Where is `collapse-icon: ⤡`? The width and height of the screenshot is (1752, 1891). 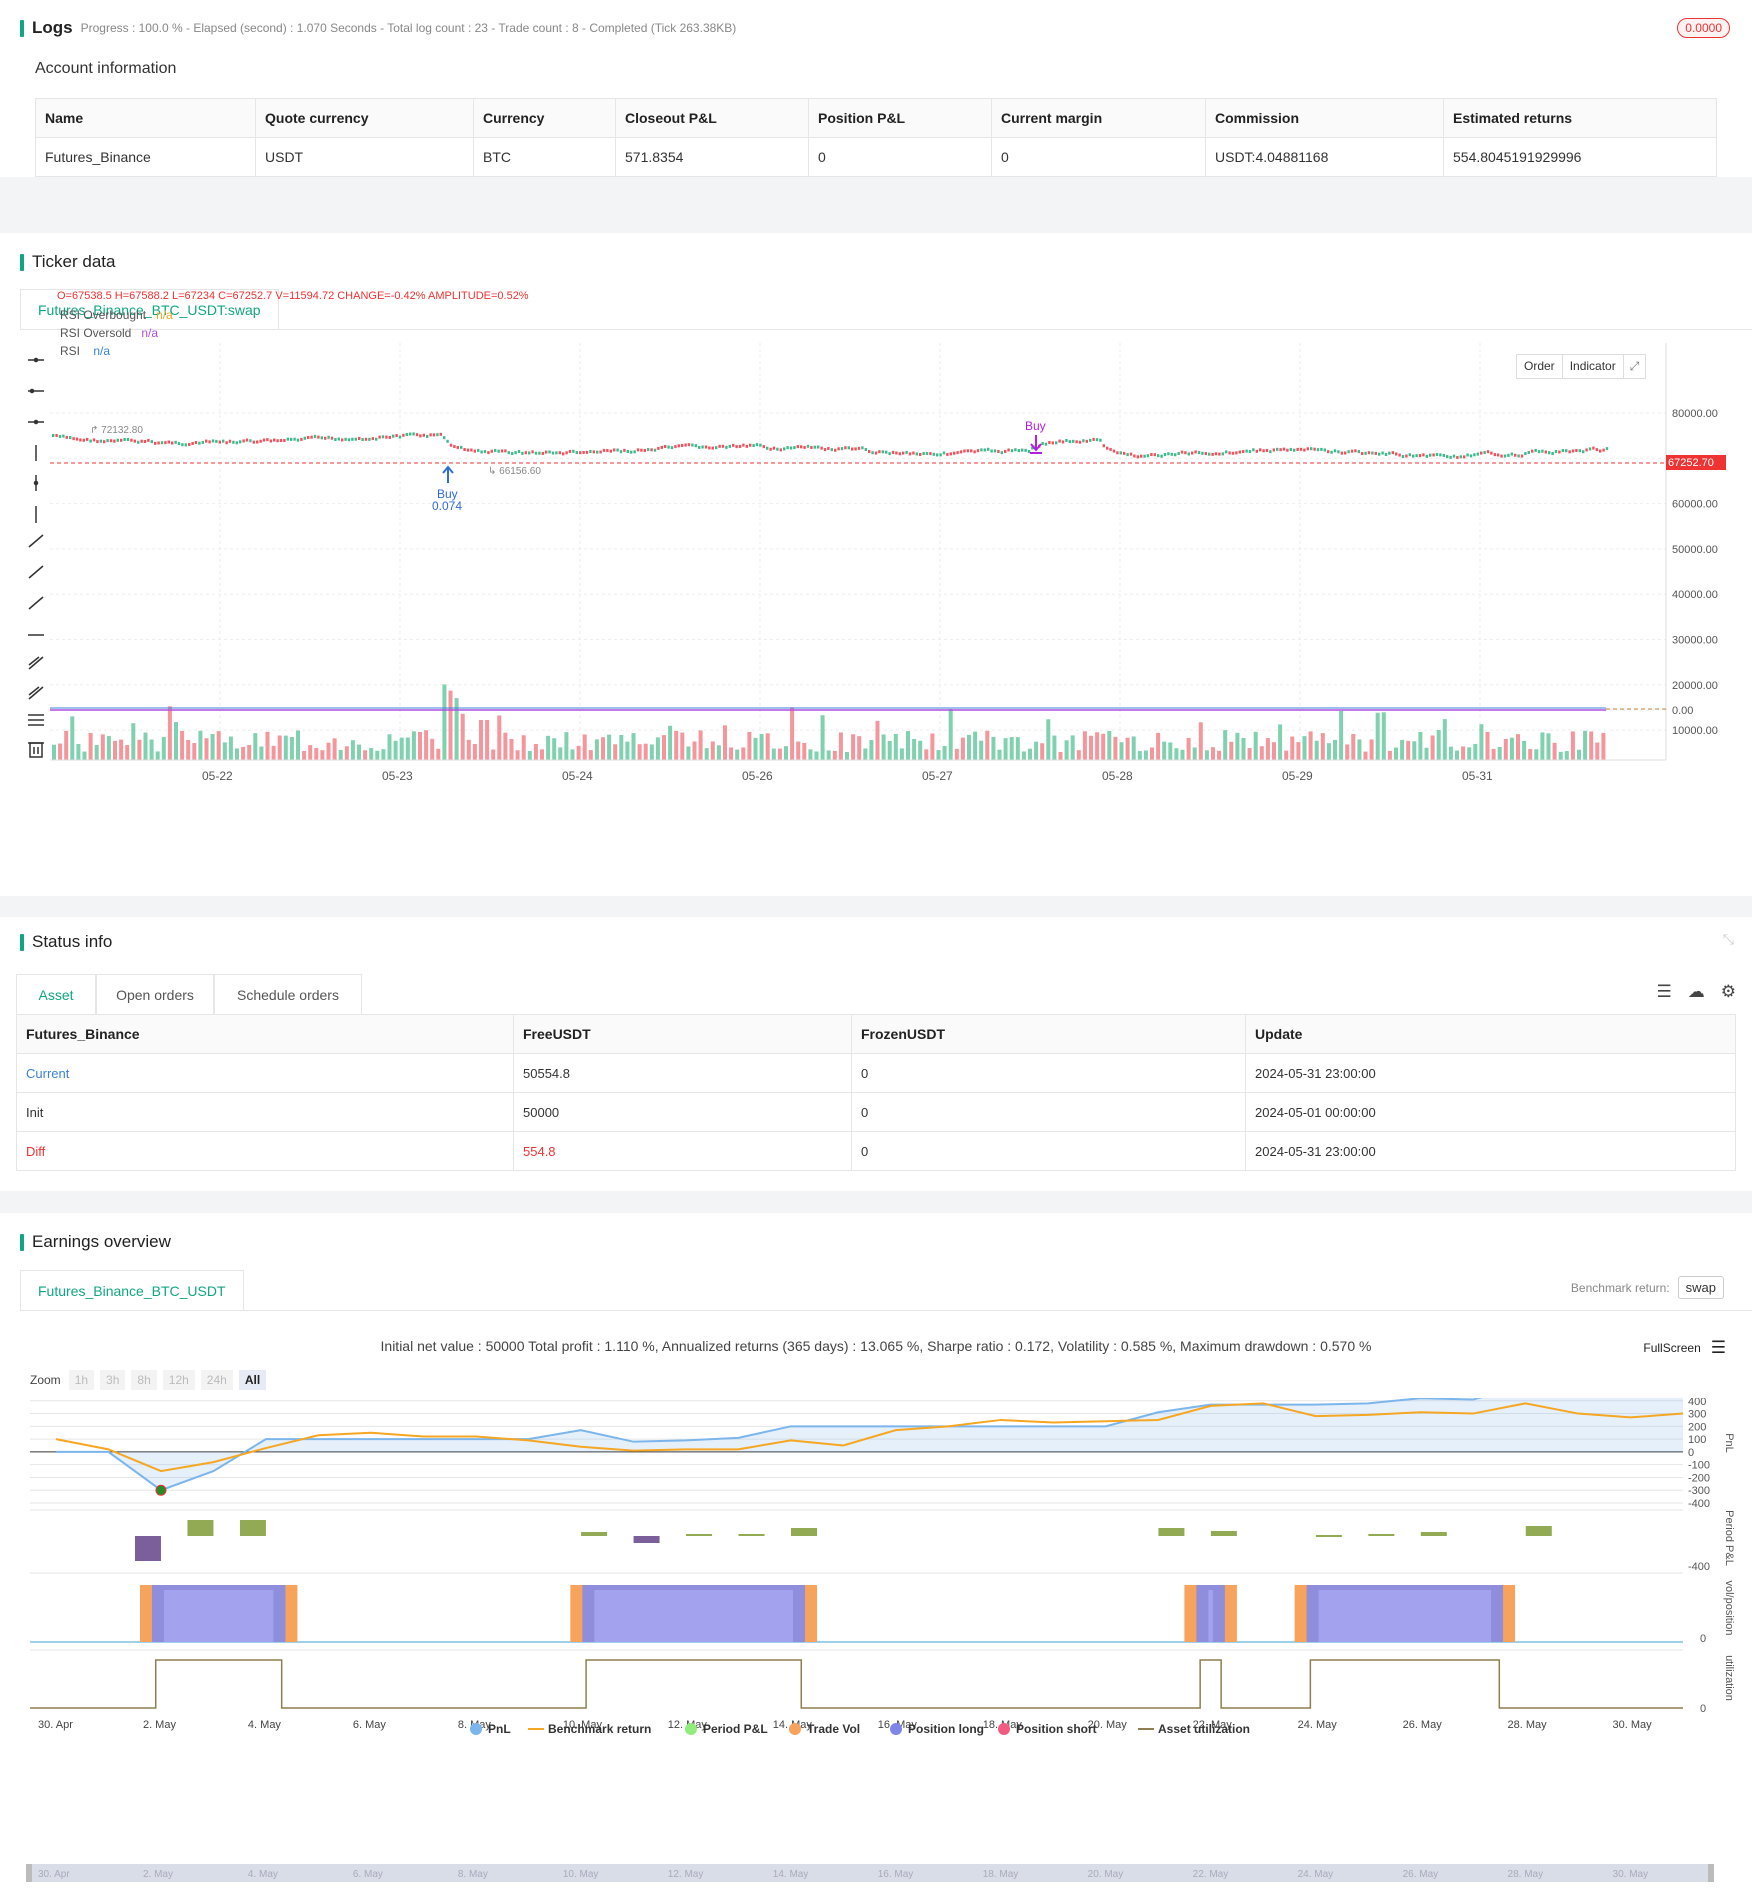 collapse-icon: ⤡ is located at coordinates (1728, 939).